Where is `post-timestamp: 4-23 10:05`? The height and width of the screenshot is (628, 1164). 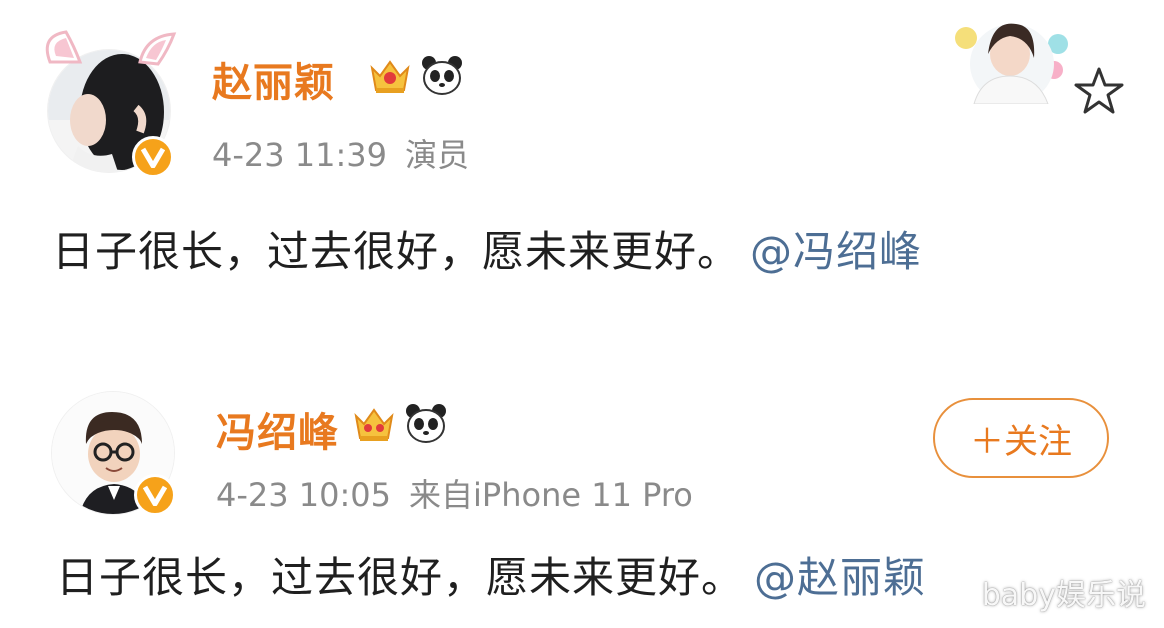 post-timestamp: 4-23 10:05 is located at coordinates (304, 495).